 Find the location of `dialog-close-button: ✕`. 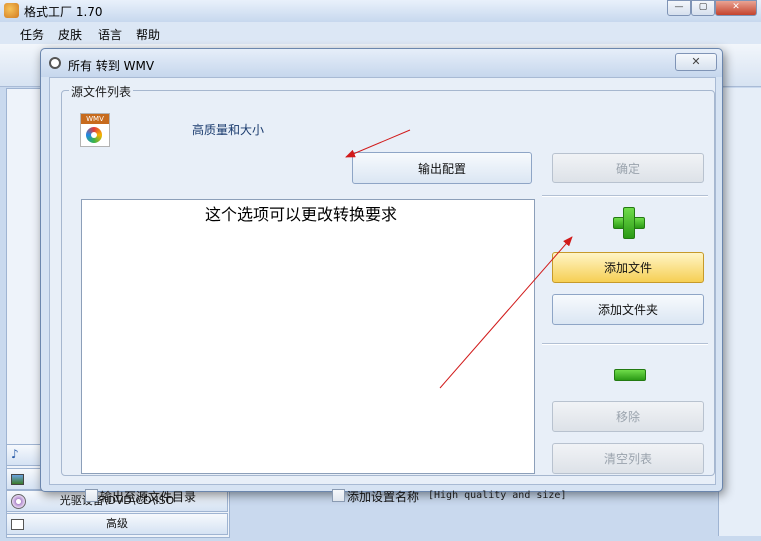

dialog-close-button: ✕ is located at coordinates (696, 62).